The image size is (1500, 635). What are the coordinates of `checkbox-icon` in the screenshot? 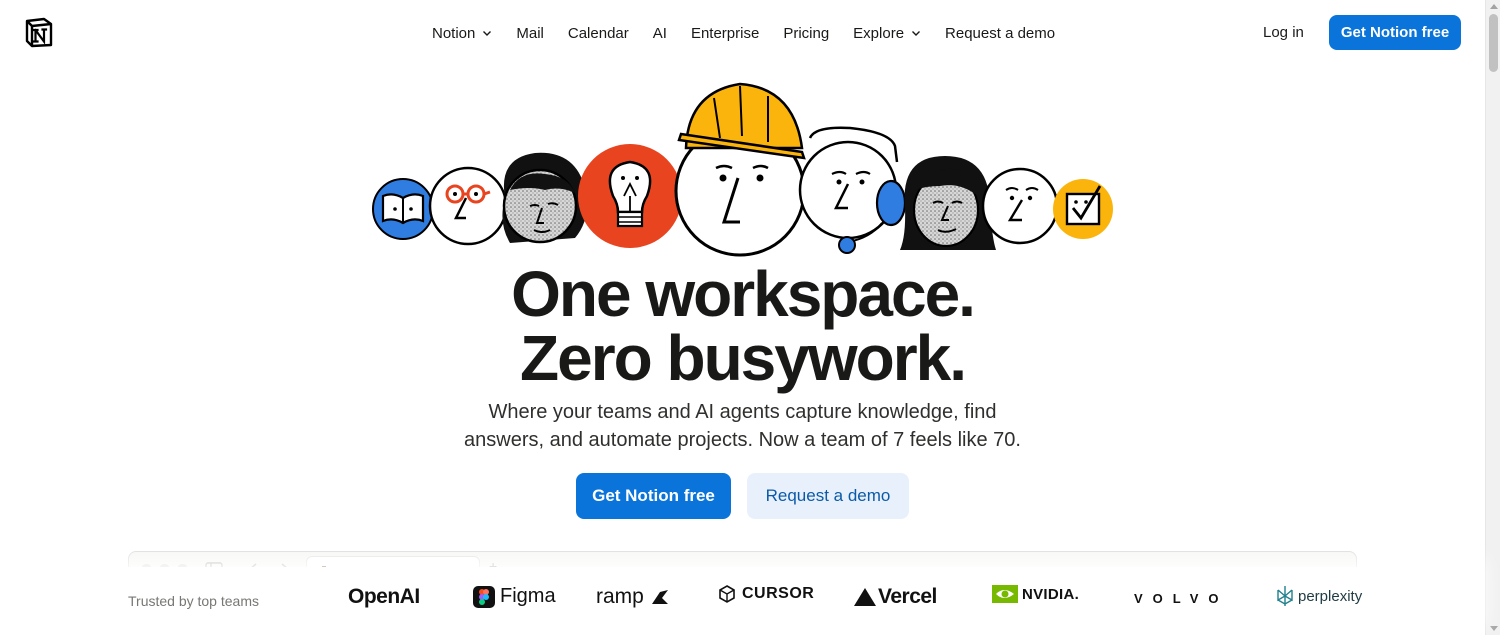 It's located at (1083, 209).